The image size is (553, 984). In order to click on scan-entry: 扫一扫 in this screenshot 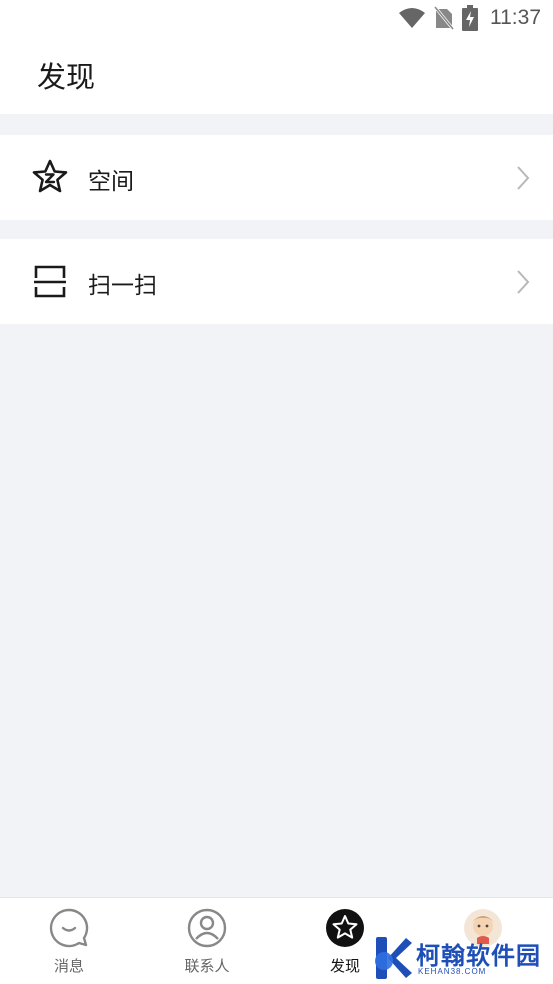, I will do `click(276, 281)`.